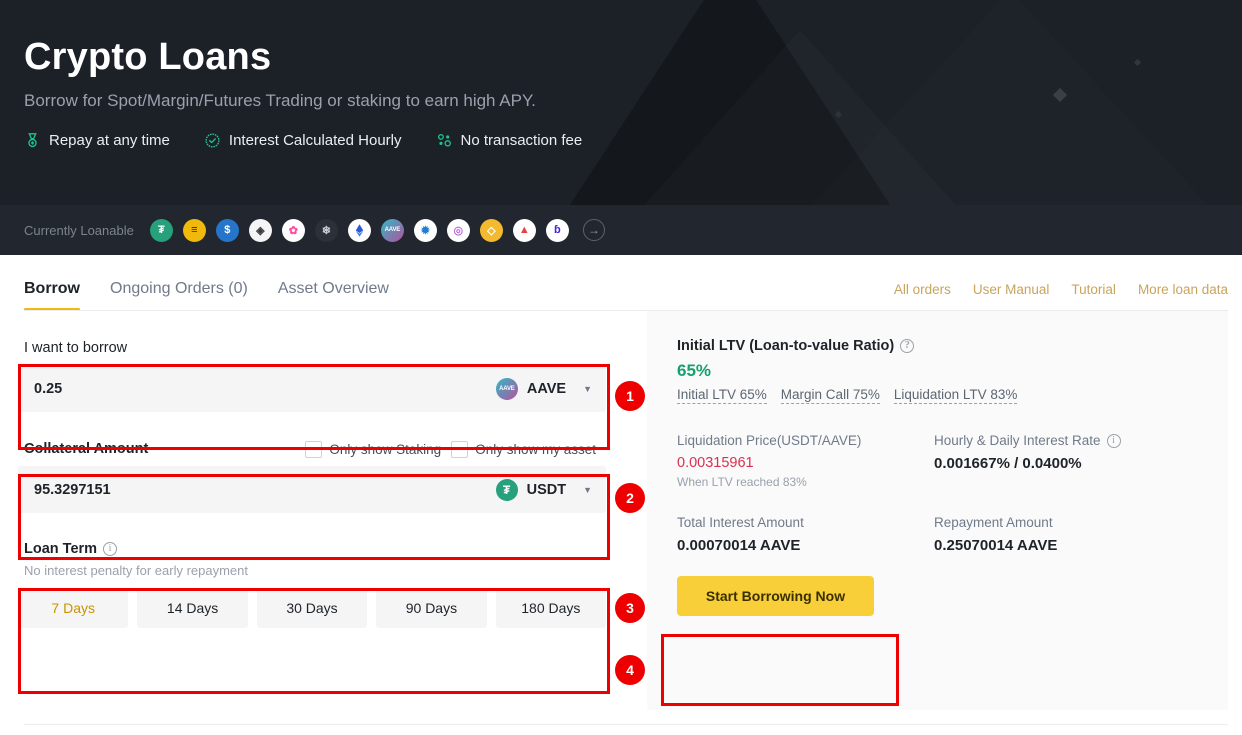 This screenshot has height=735, width=1242. Describe the element at coordinates (48, 388) in the screenshot. I see `borrow-amount-value: 0.25` at that location.